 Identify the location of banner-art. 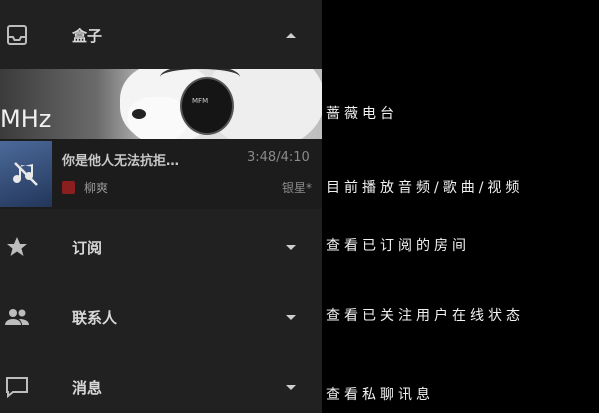
(139, 114).